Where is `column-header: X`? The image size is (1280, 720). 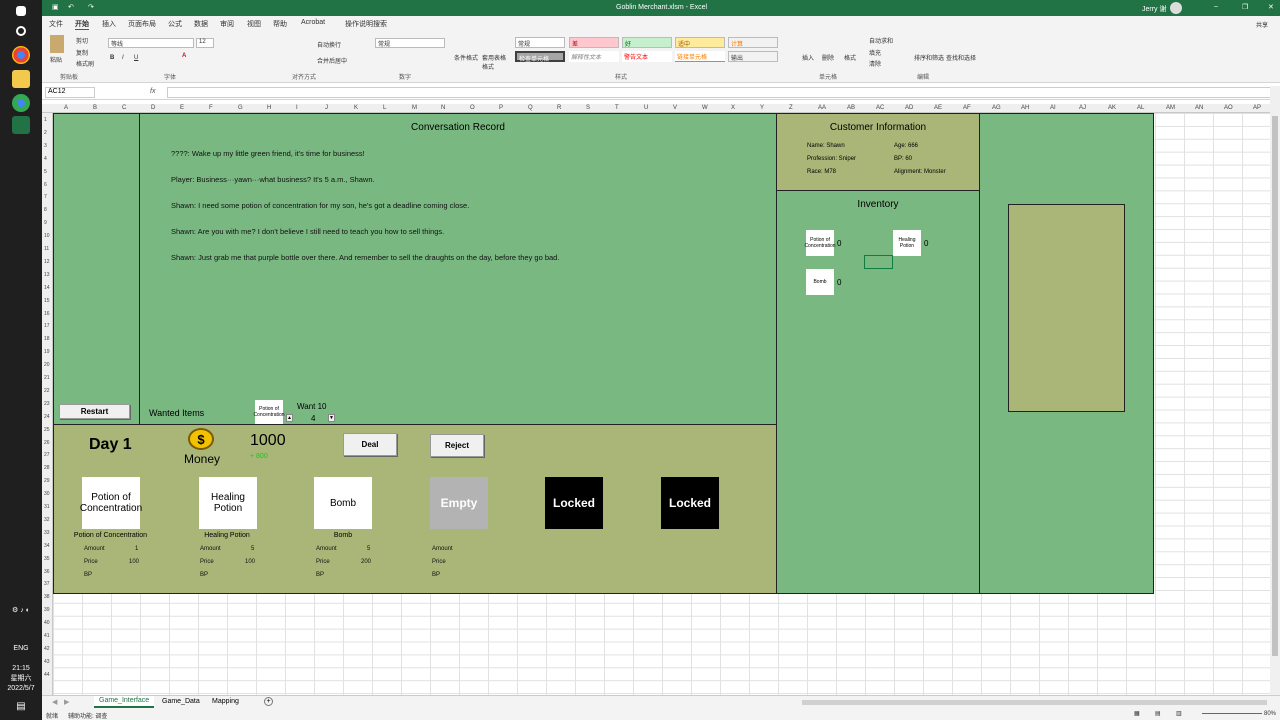
column-header: X is located at coordinates (733, 108).